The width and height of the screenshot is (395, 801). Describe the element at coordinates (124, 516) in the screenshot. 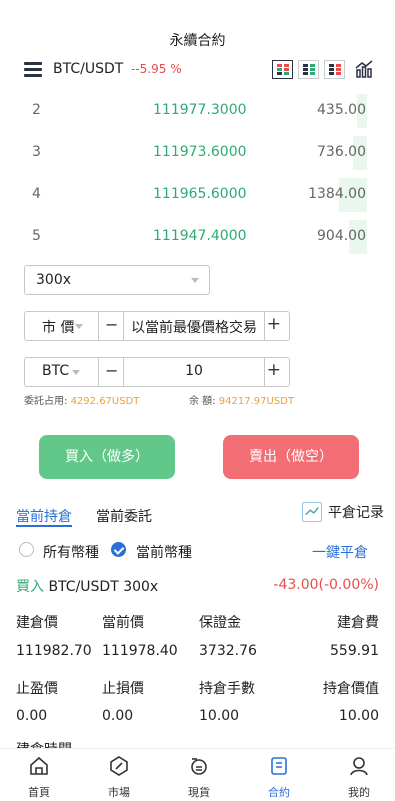

I see `tab-orders: 當前委託` at that location.